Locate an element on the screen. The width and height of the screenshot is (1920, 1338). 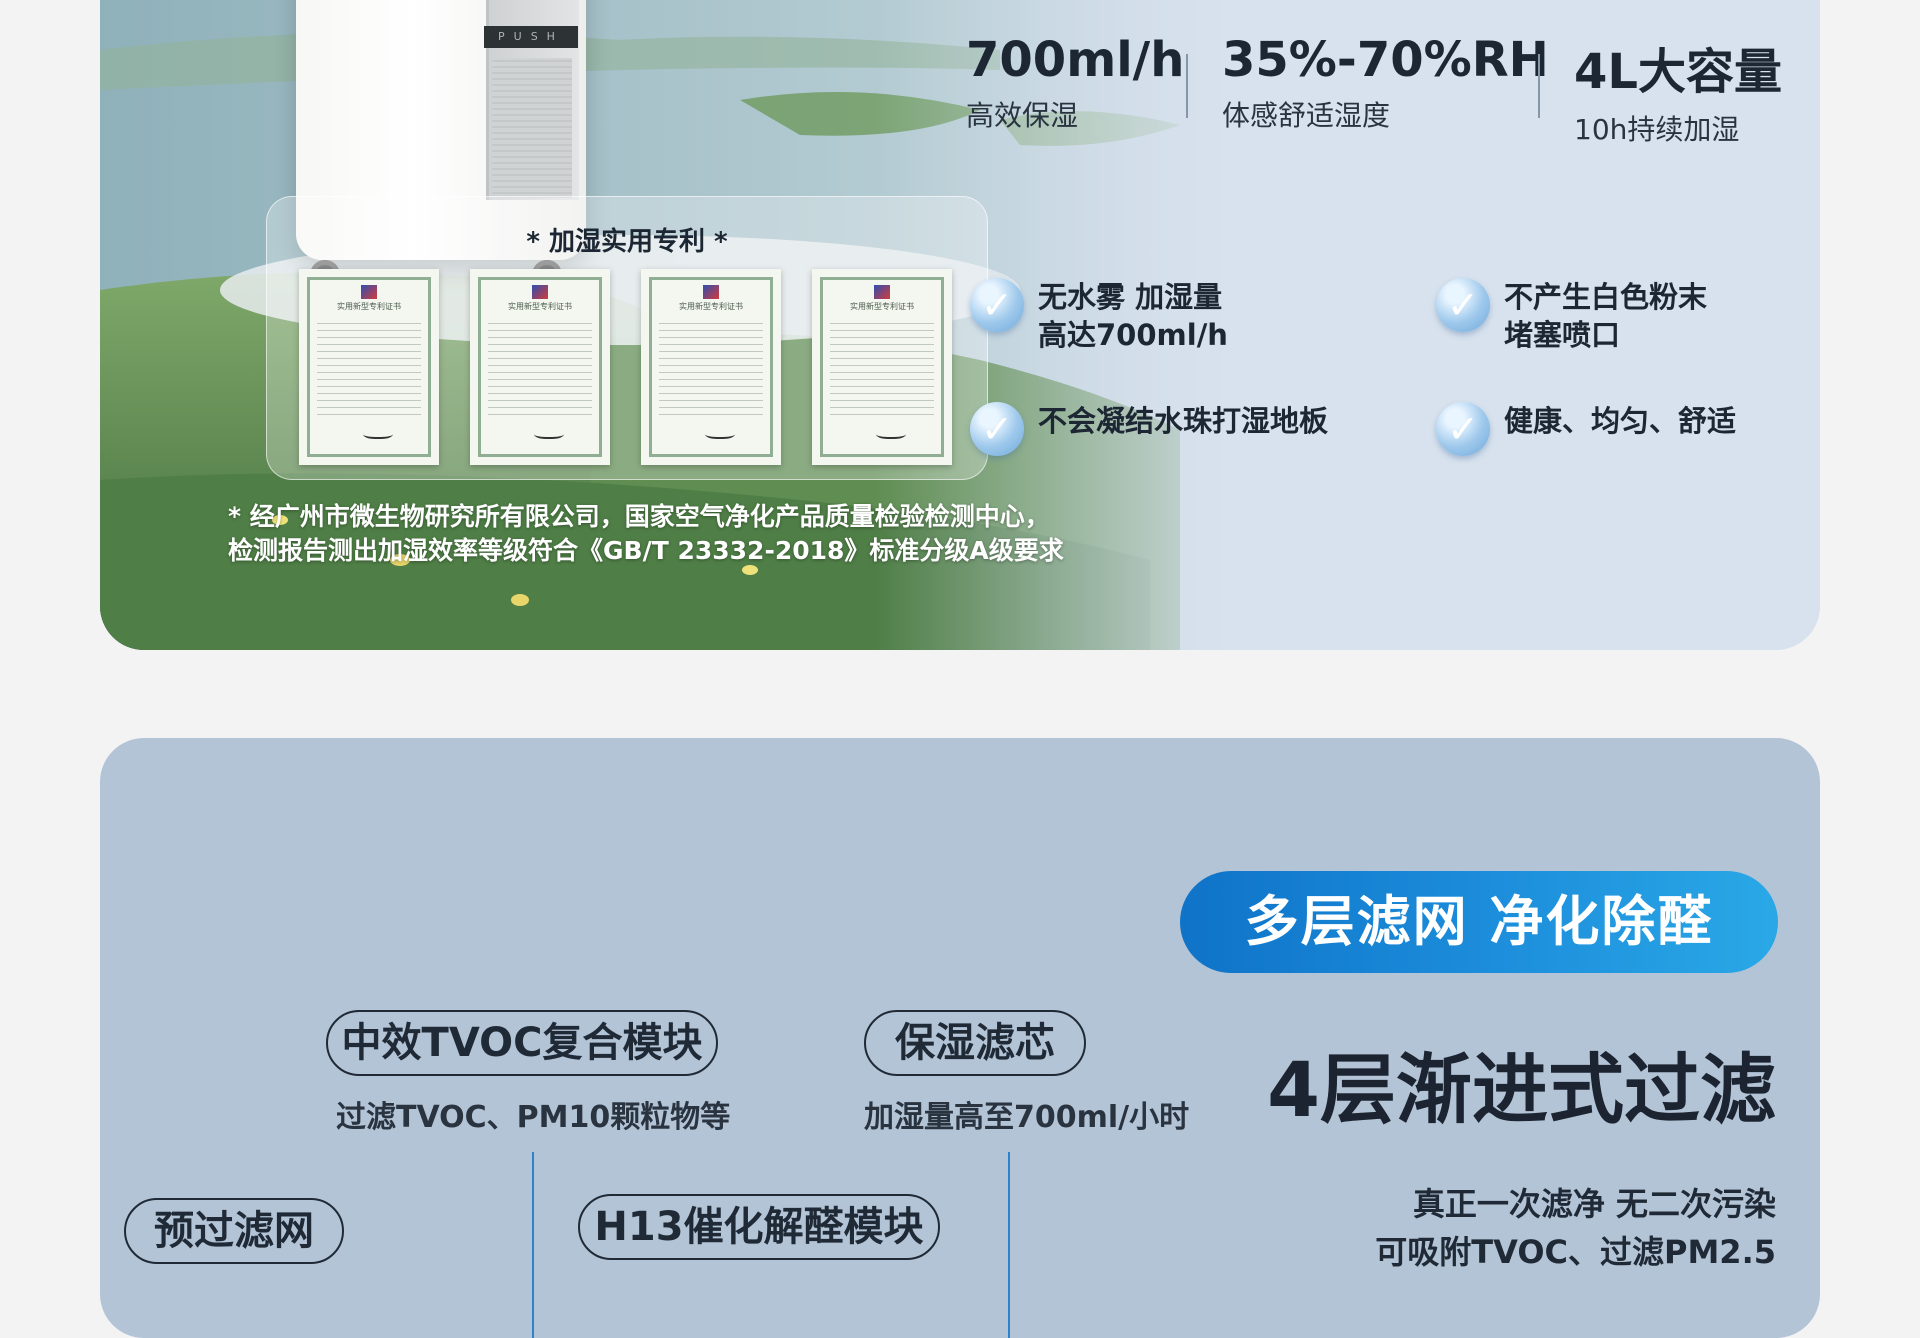
filtration-headline: 4层渐进式过滤 is located at coordinates (1521, 1089).